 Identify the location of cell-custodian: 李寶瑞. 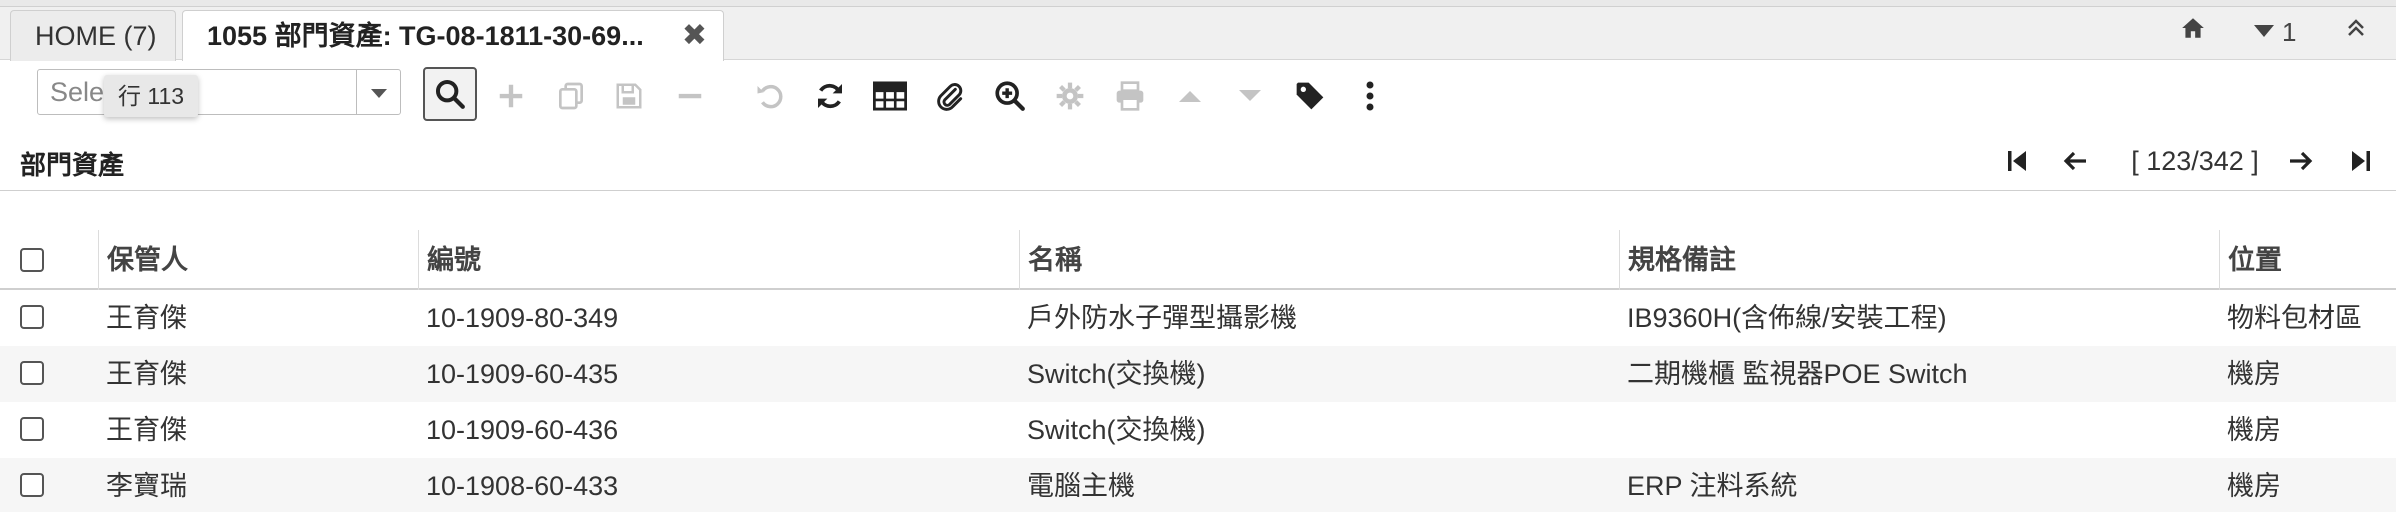
(146, 486).